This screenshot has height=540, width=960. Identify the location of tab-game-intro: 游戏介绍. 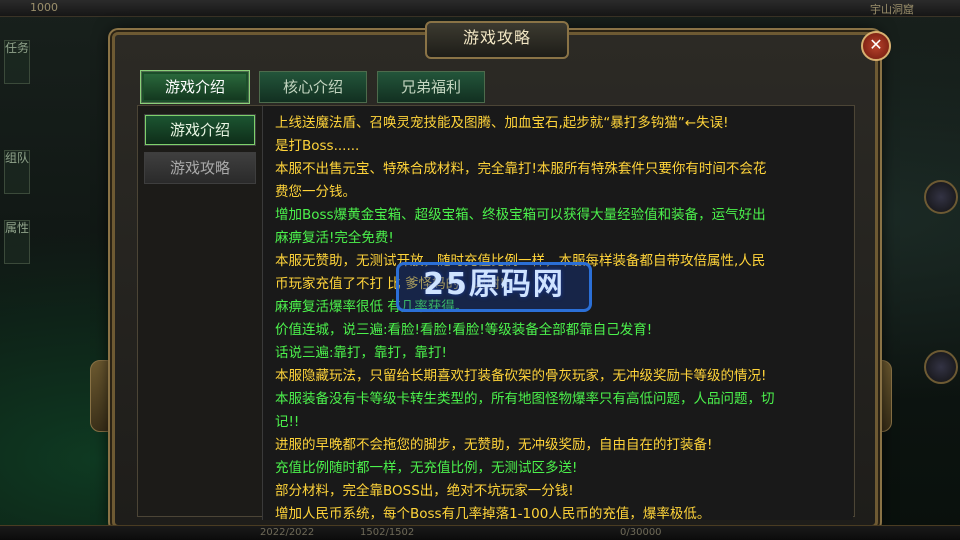
(195, 87).